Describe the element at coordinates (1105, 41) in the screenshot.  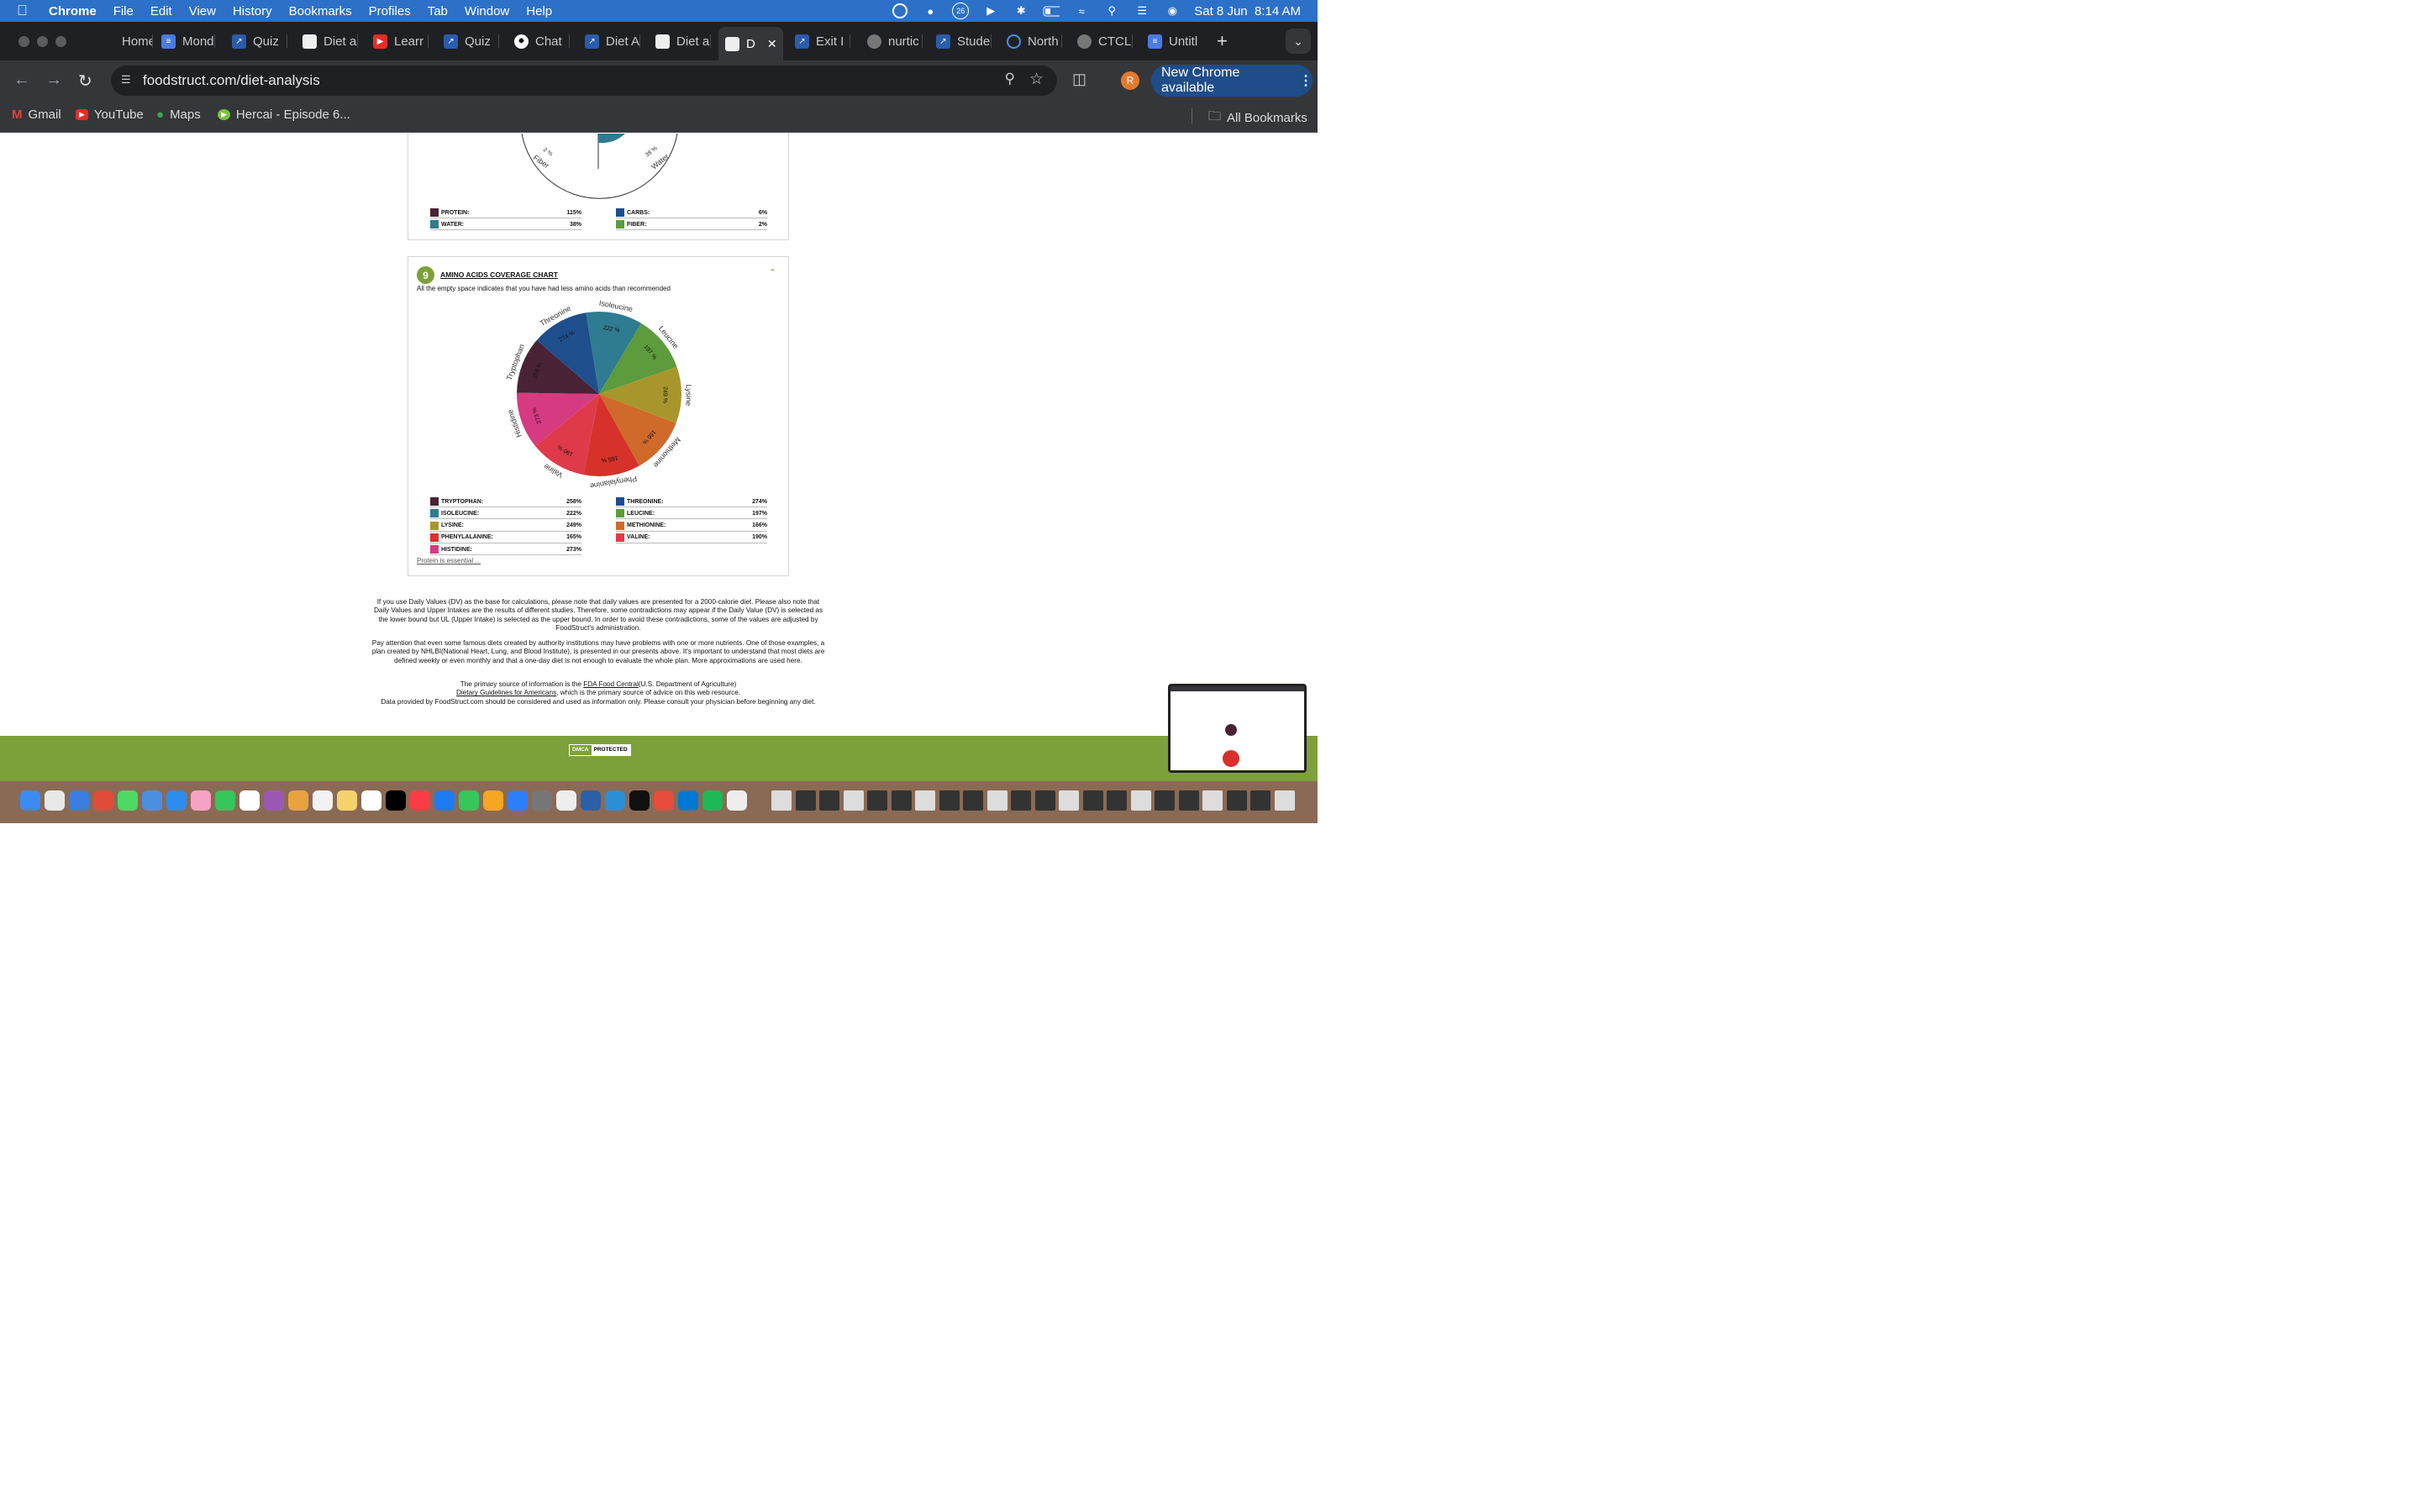
I see `tab-ctcl: CTCL` at that location.